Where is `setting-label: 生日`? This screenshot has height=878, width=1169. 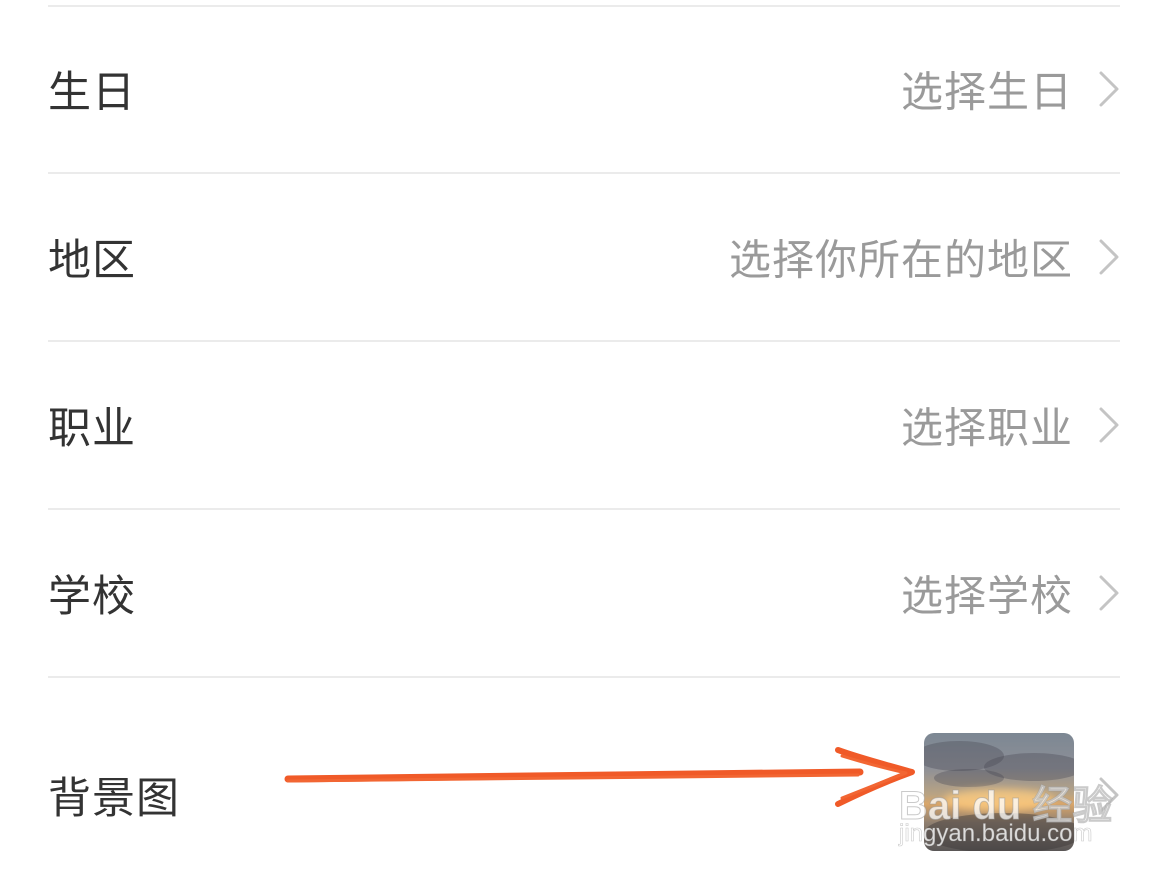
setting-label: 生日 is located at coordinates (92, 93).